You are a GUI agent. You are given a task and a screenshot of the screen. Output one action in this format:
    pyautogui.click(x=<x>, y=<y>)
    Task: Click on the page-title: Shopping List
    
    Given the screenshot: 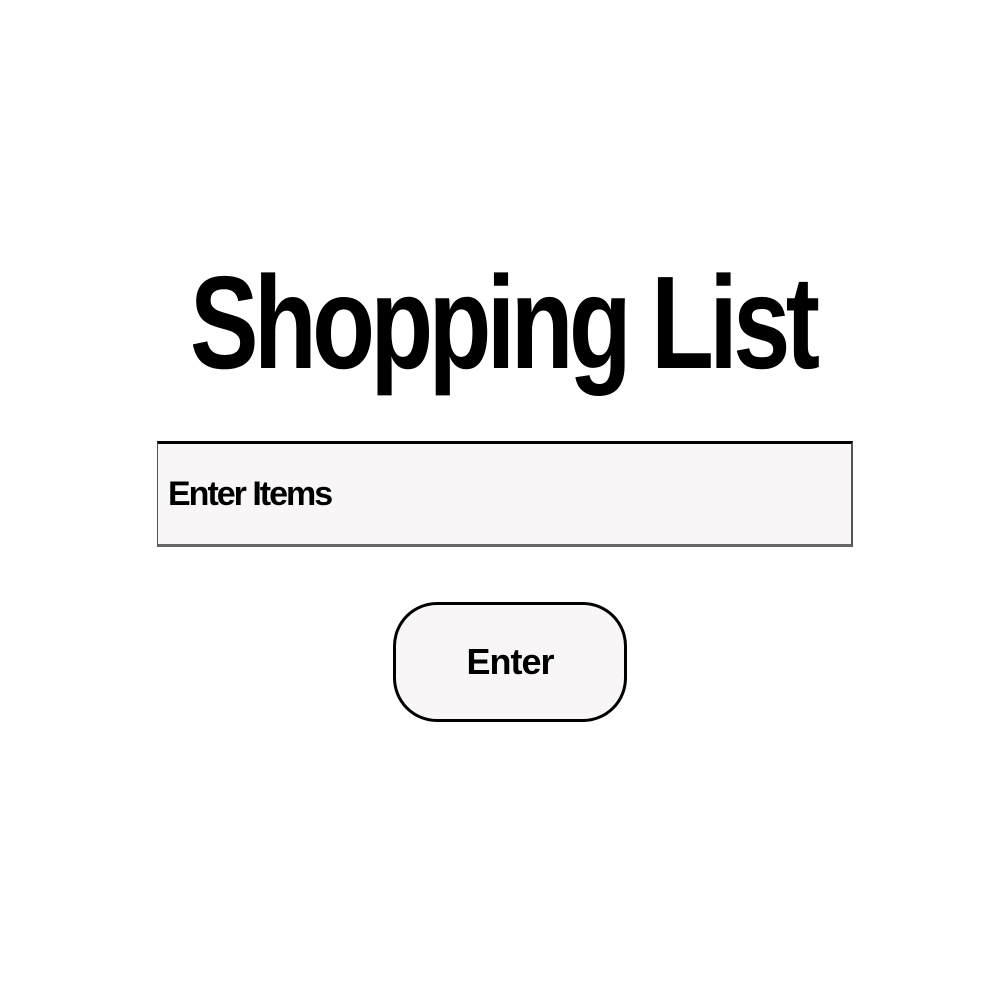 What is the action you would take?
    pyautogui.click(x=504, y=322)
    